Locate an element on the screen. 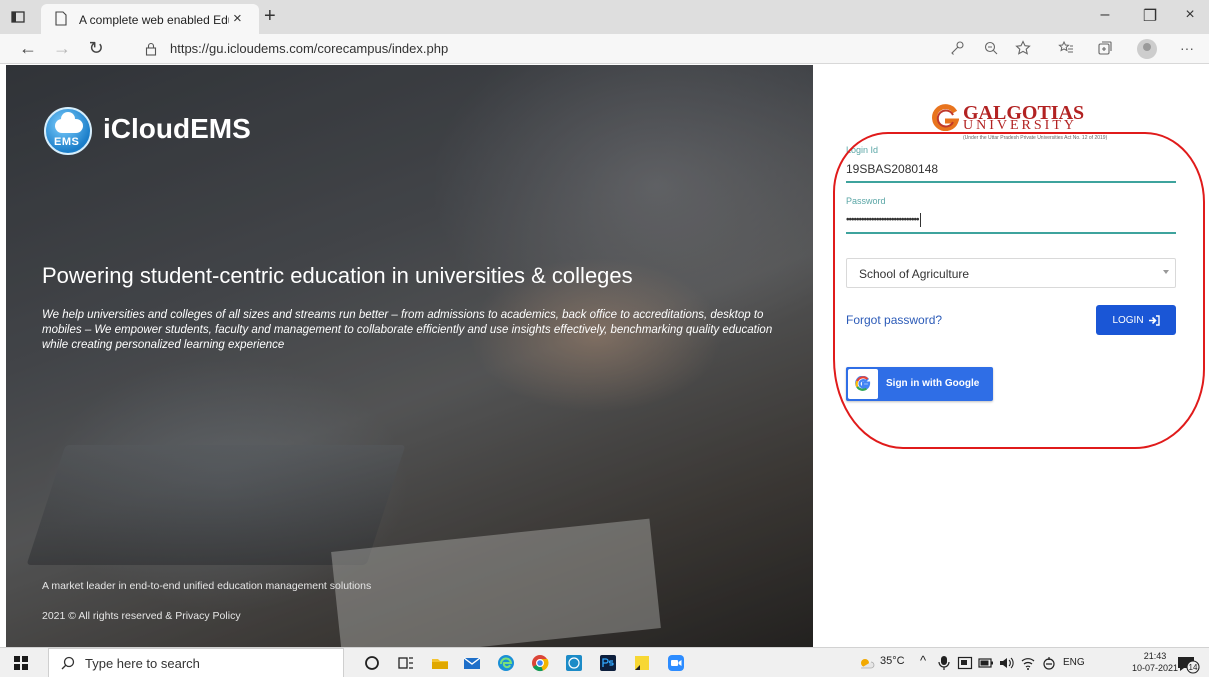 The height and width of the screenshot is (677, 1209). icloudems-logo: EMS is located at coordinates (68, 131).